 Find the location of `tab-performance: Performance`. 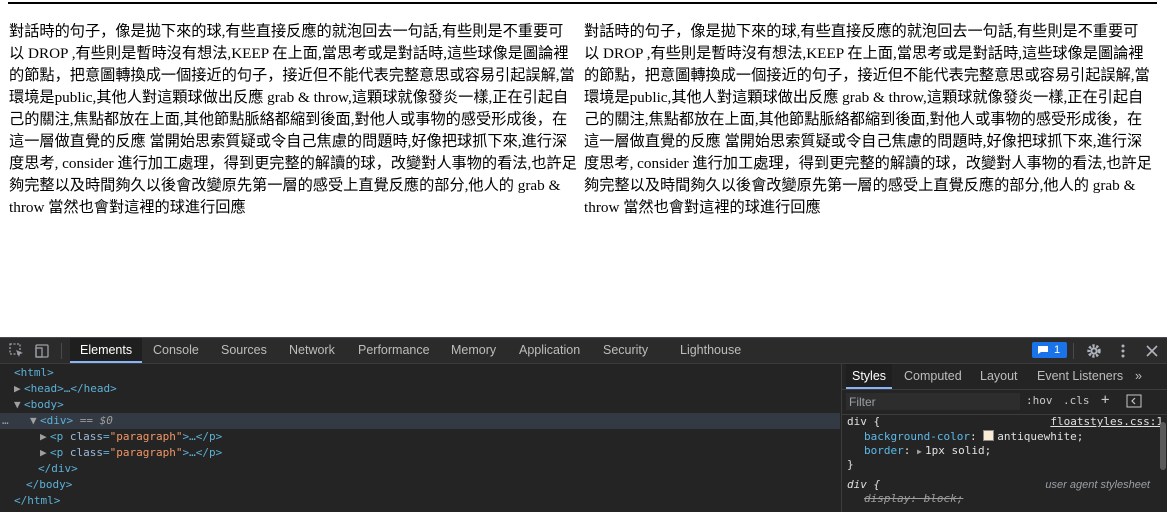

tab-performance: Performance is located at coordinates (394, 350).